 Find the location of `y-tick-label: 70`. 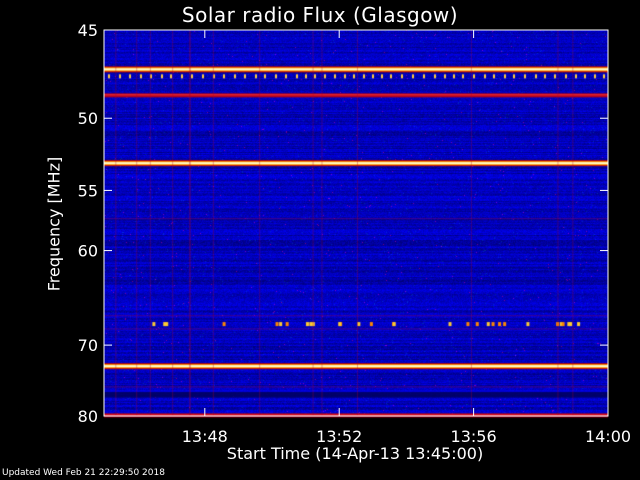

y-tick-label: 70 is located at coordinates (88, 345).